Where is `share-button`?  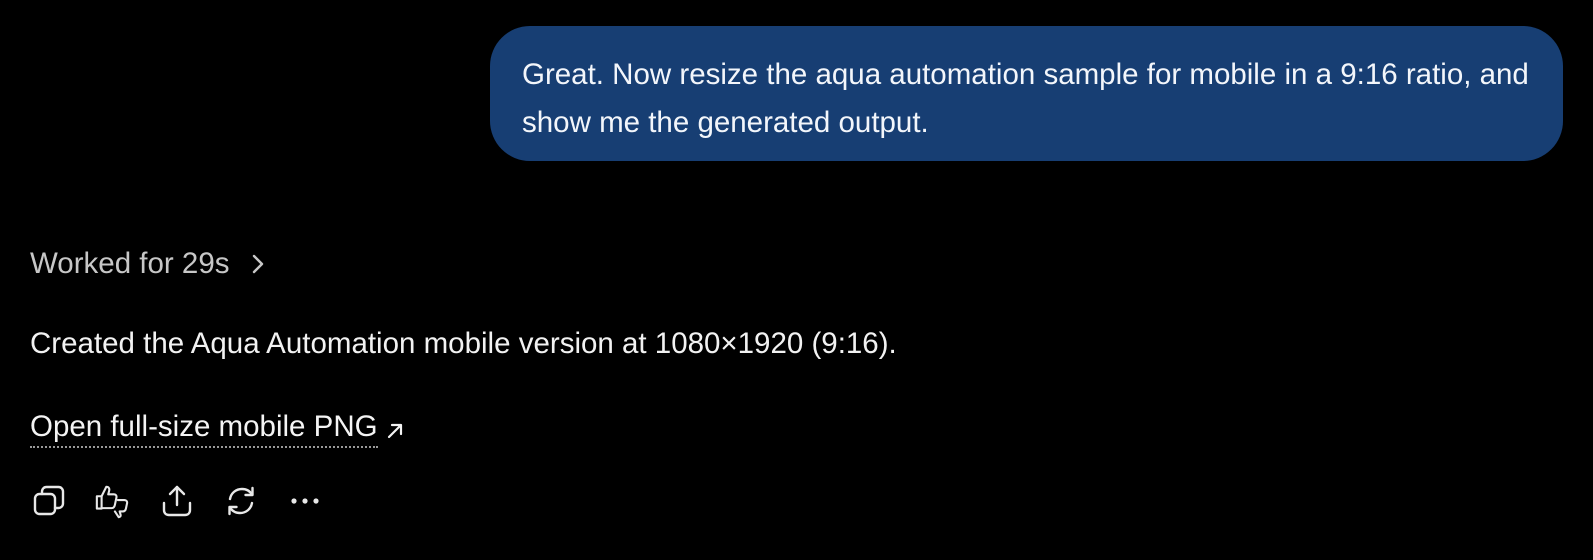 share-button is located at coordinates (177, 501).